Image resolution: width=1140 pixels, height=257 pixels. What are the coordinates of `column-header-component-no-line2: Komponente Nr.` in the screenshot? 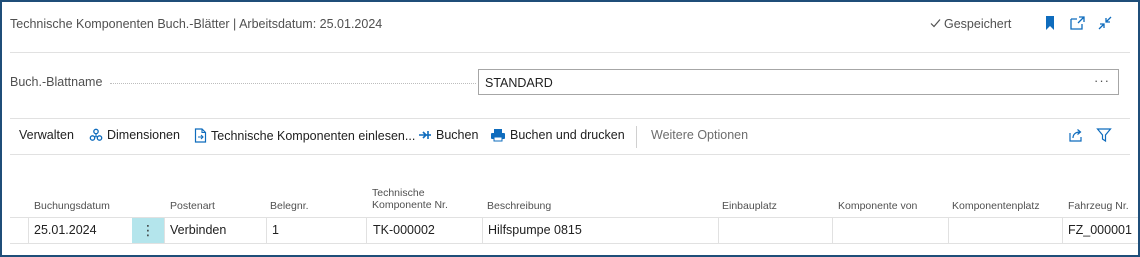 It's located at (410, 205).